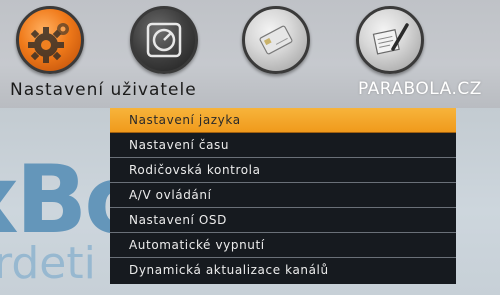 This screenshot has height=295, width=500. What do you see at coordinates (283, 170) in the screenshot?
I see `menu-item-parental-control: Rodičovská kontrola` at bounding box center [283, 170].